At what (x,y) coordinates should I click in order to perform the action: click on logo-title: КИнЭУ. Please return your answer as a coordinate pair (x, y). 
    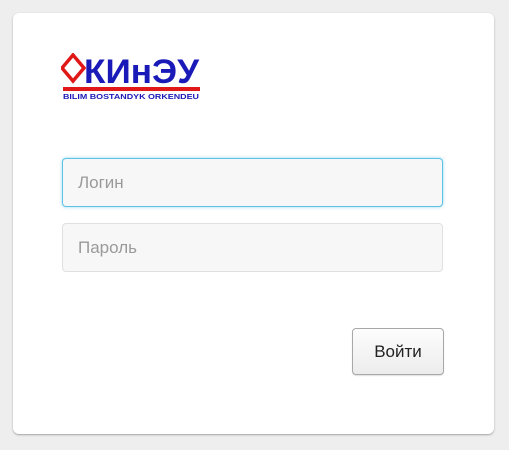
    Looking at the image, I should click on (142, 72).